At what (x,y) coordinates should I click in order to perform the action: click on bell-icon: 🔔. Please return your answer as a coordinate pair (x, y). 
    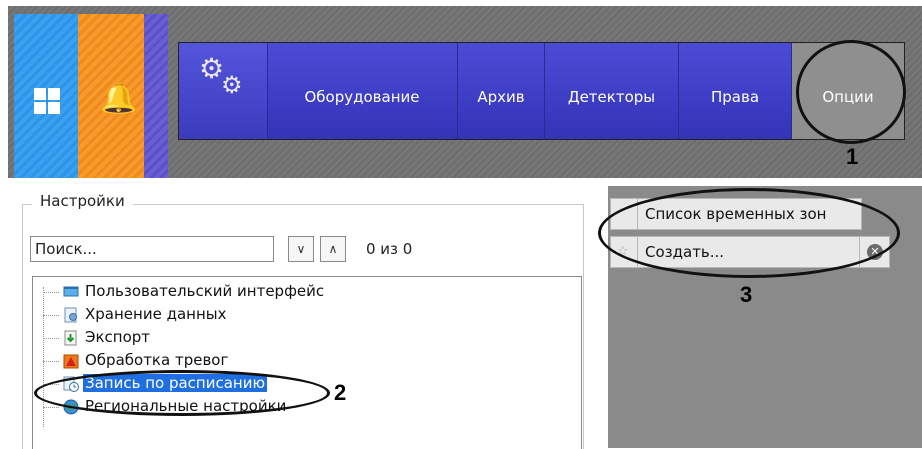
    Looking at the image, I should click on (119, 98).